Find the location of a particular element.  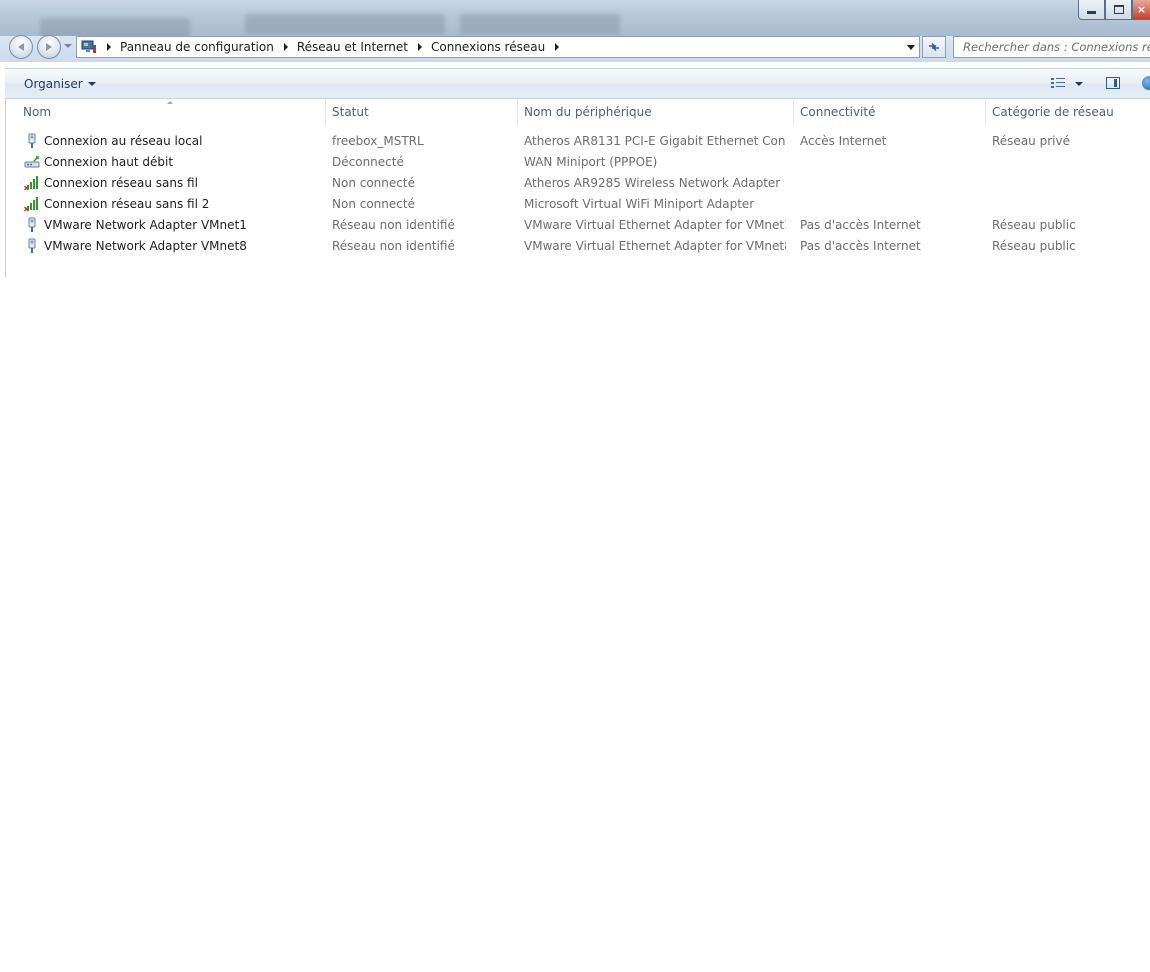

help-button is located at coordinates (1146, 83).